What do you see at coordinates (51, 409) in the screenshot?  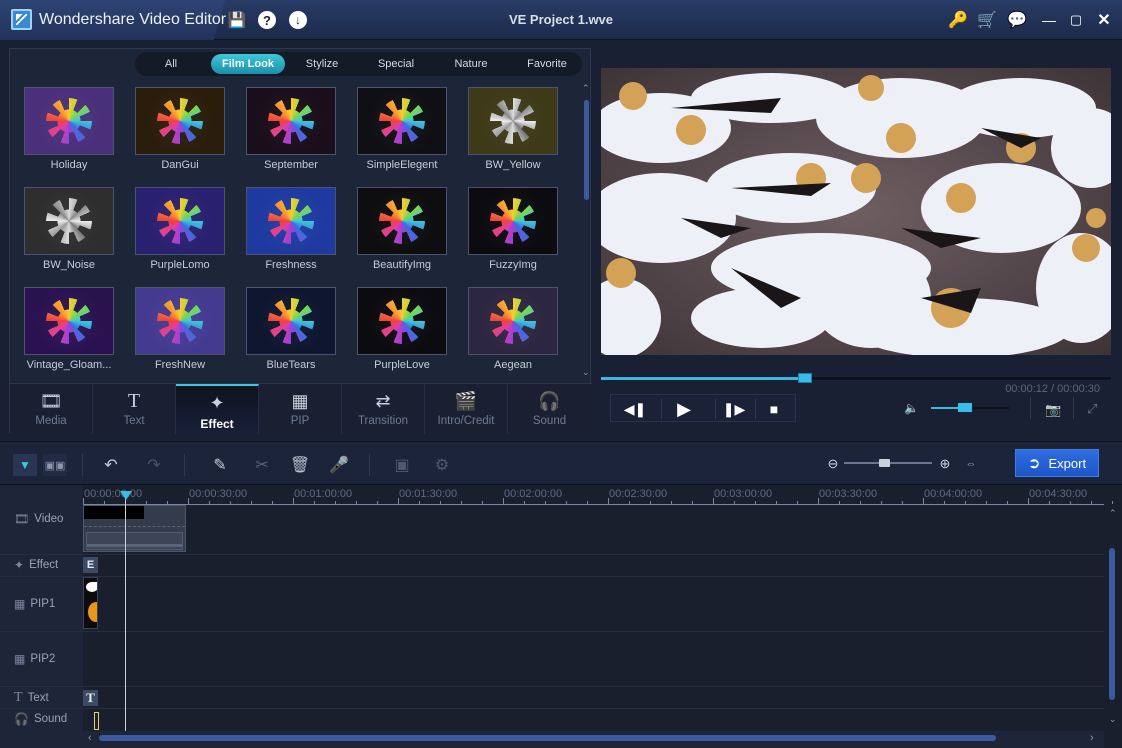 I see `tab-media: 🎞 Media` at bounding box center [51, 409].